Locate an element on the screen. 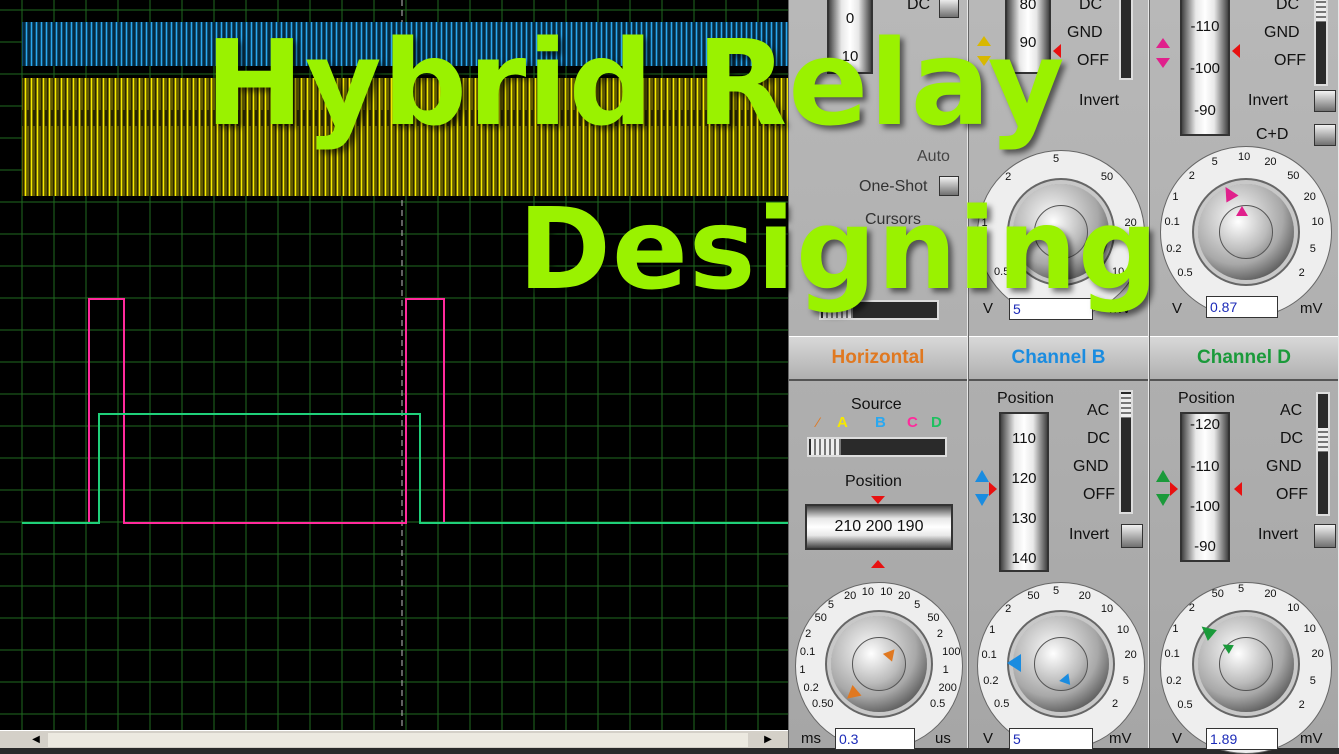 This screenshot has height=754, width=1339. channel-d-coupling-slider is located at coordinates (1323, 454).